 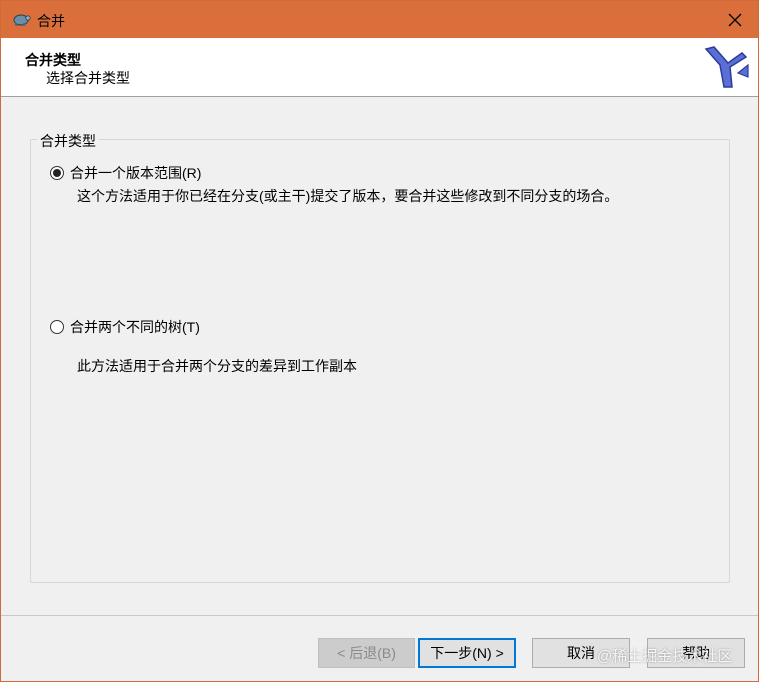 What do you see at coordinates (22, 20) in the screenshot?
I see `tortoise-icon` at bounding box center [22, 20].